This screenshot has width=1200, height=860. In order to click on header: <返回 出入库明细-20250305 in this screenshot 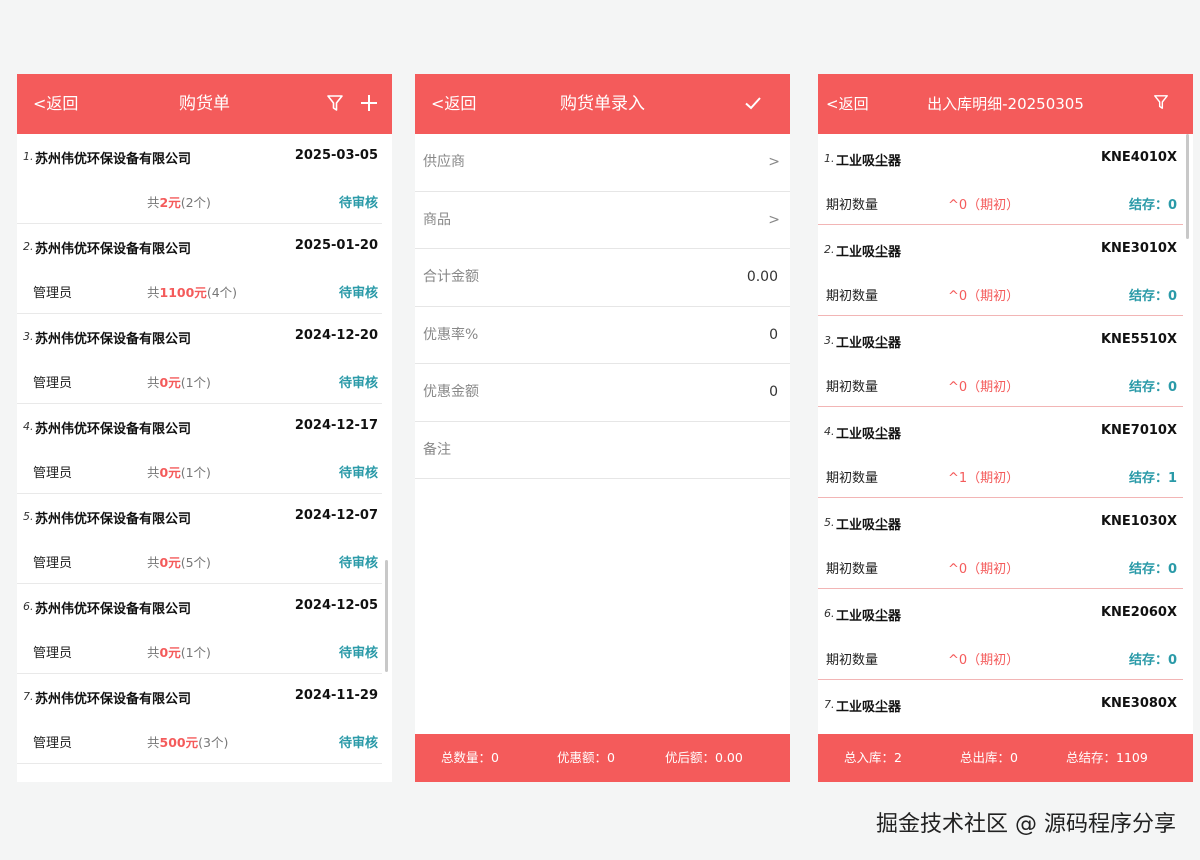, I will do `click(1005, 104)`.